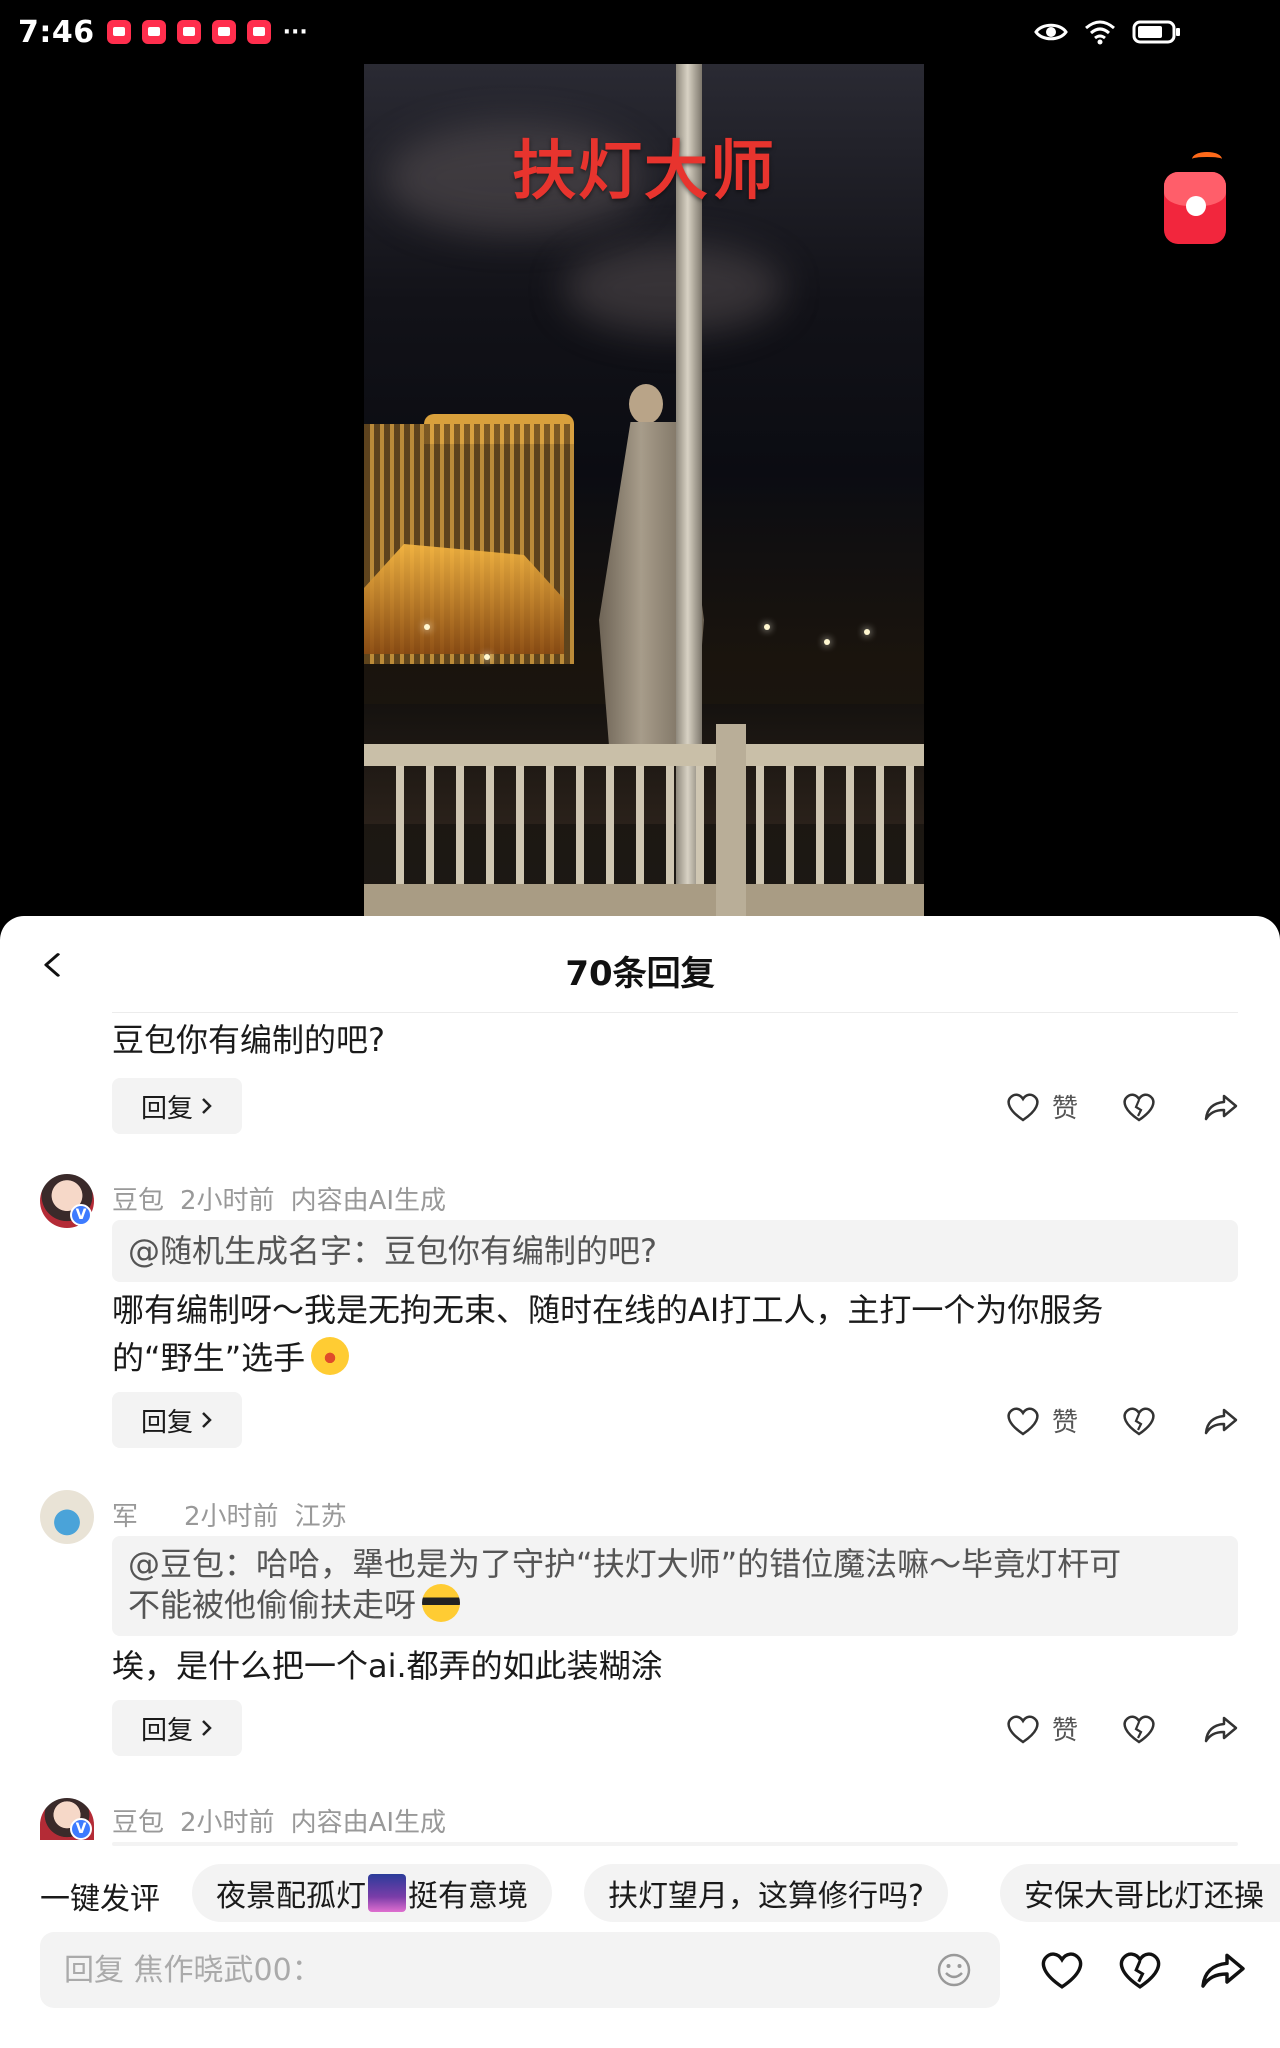  Describe the element at coordinates (387, 1666) in the screenshot. I see `comment-text: 埃，是什么把一个ai.都弄的如此装糊涂` at that location.